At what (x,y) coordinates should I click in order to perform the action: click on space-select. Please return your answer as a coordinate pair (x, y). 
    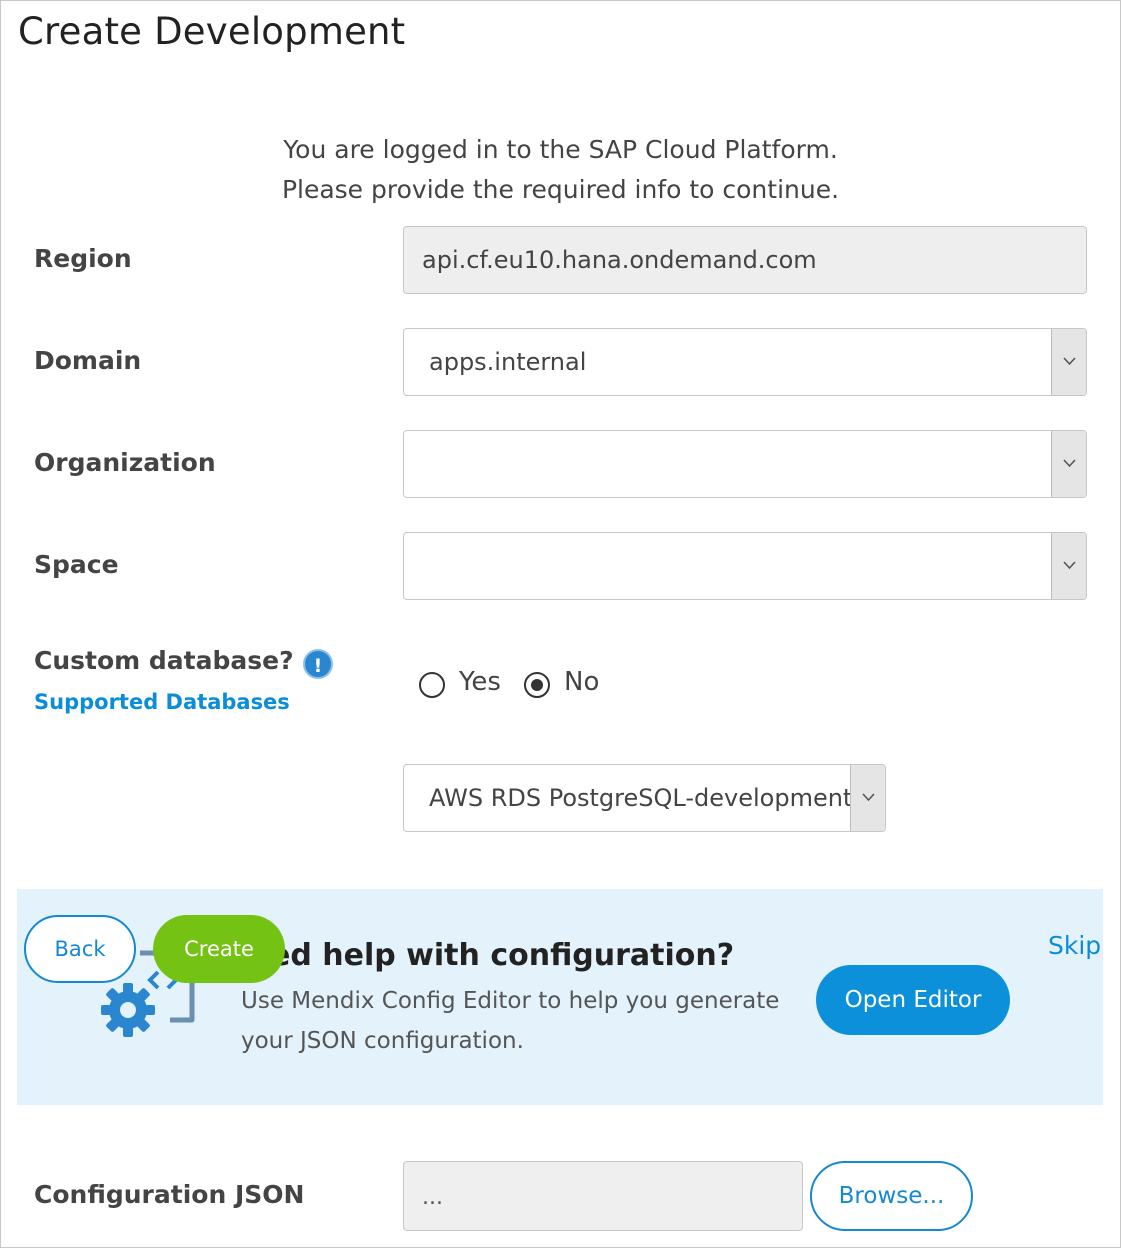
    Looking at the image, I should click on (745, 566).